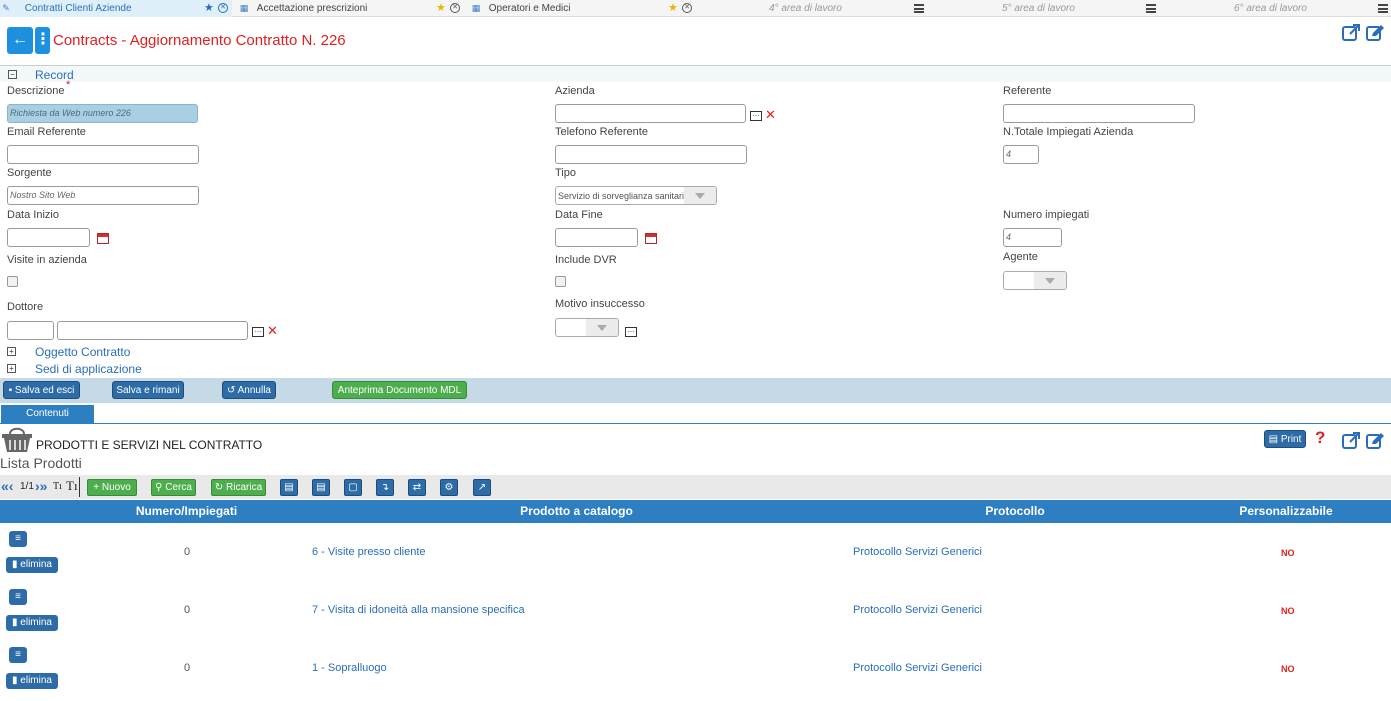 Image resolution: width=1391 pixels, height=701 pixels. What do you see at coordinates (353, 487) in the screenshot?
I see `file-icon: ▢` at bounding box center [353, 487].